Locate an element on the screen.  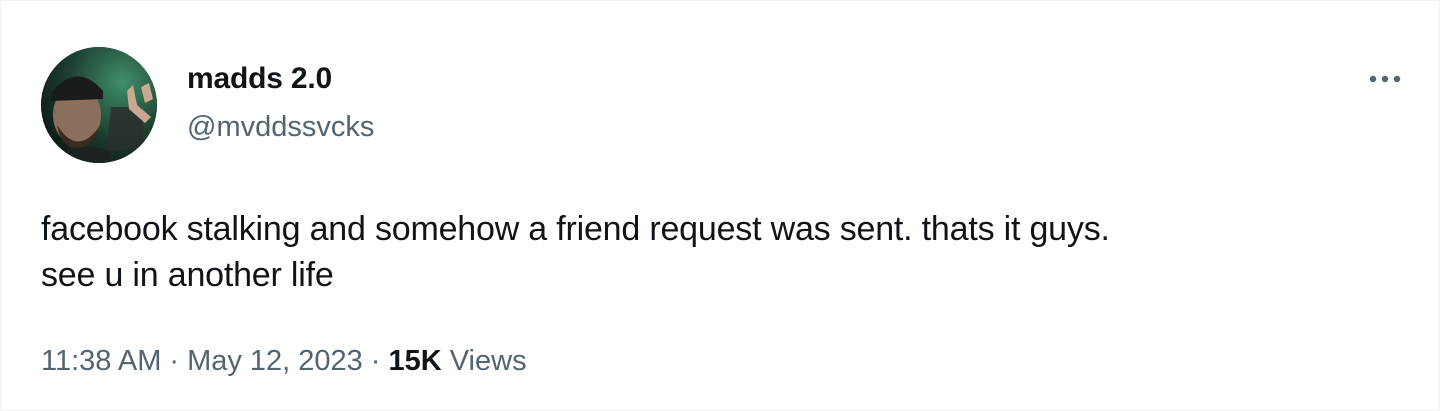
user-handle: @mvddssvcks is located at coordinates (280, 127).